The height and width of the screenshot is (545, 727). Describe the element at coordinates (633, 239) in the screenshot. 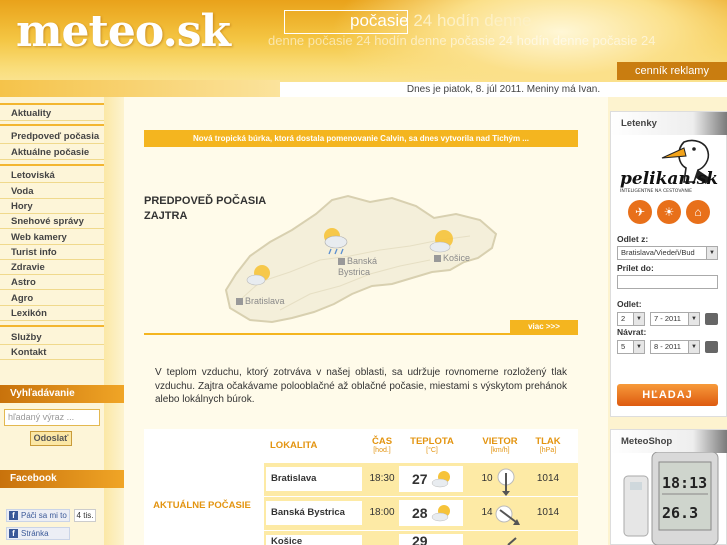

I see `odlet-z-label: Odlet z:` at that location.